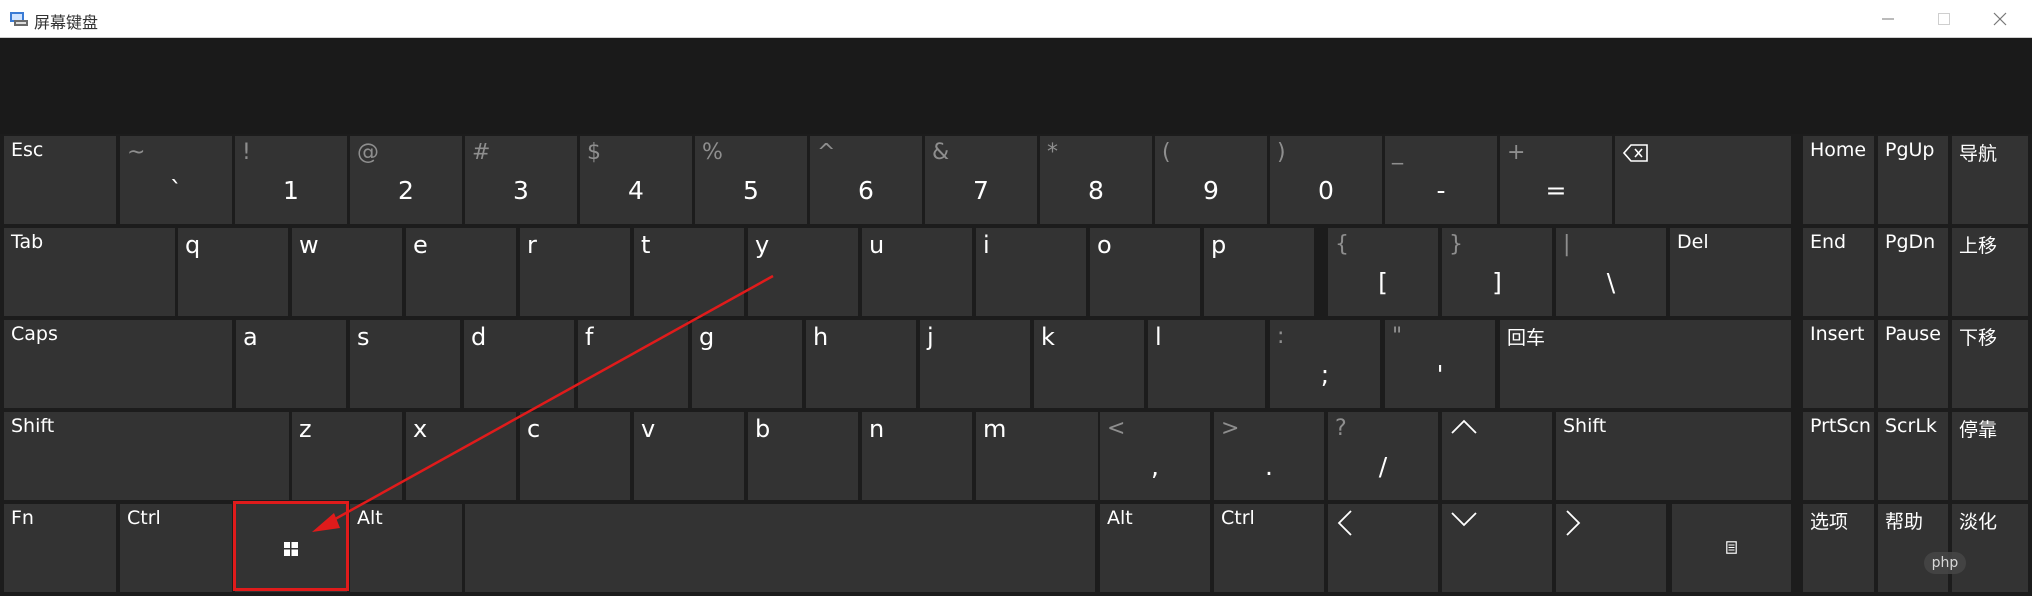 The image size is (2032, 596). I want to click on watermark: php, so click(1945, 563).